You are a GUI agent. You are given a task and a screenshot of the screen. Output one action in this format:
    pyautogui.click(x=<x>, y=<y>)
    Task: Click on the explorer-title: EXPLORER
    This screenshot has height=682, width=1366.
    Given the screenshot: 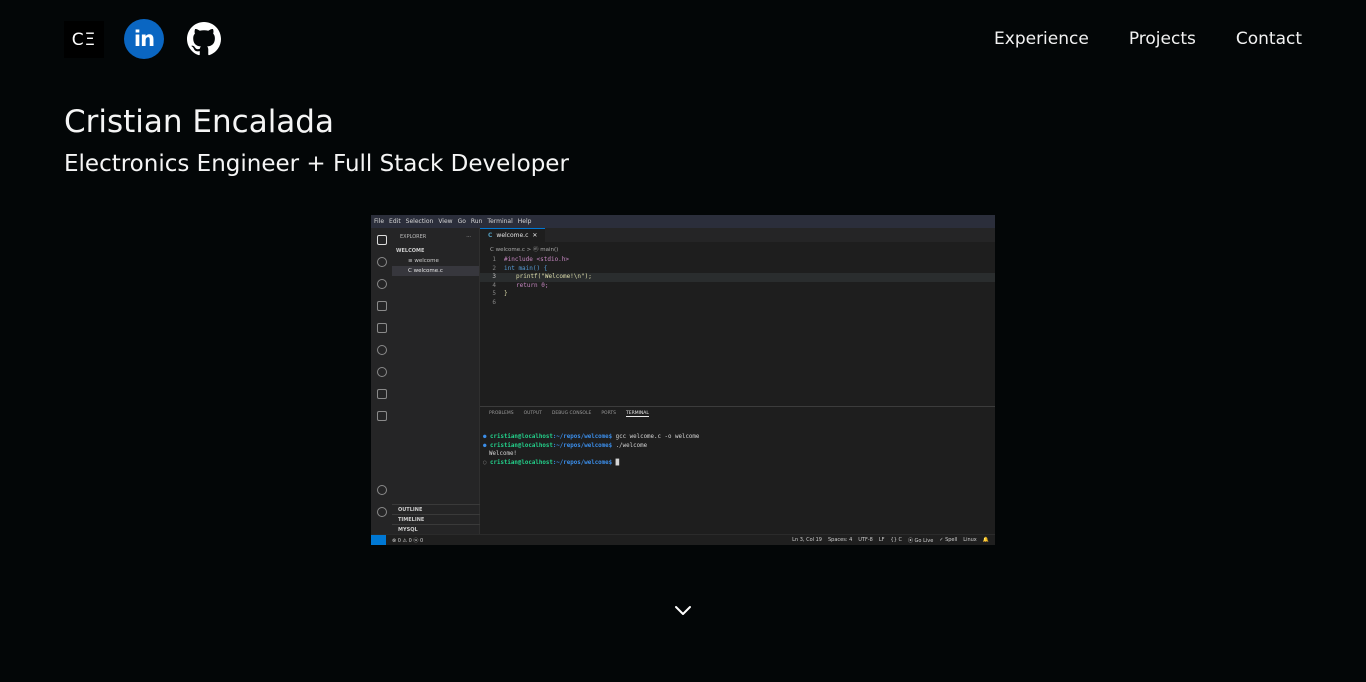 What is the action you would take?
    pyautogui.click(x=413, y=237)
    